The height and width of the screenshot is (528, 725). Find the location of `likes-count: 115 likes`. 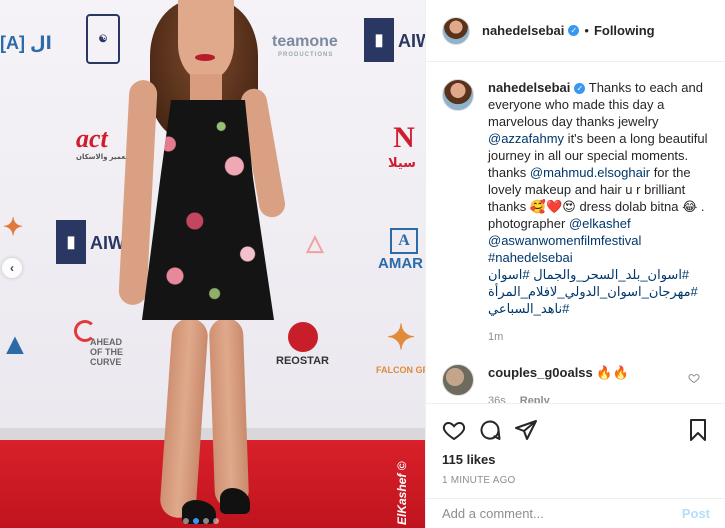

likes-count: 115 likes is located at coordinates (576, 459).